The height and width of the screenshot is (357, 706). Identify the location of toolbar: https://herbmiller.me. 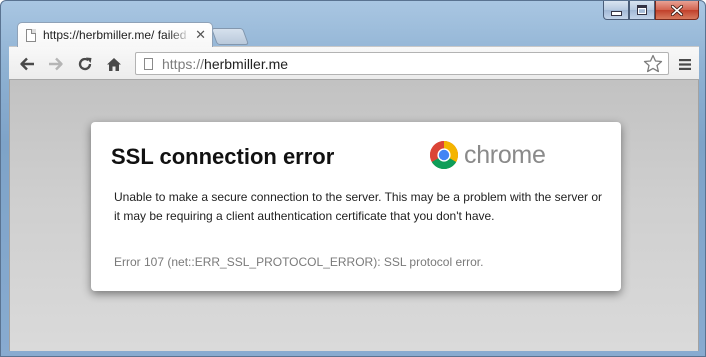
(354, 63).